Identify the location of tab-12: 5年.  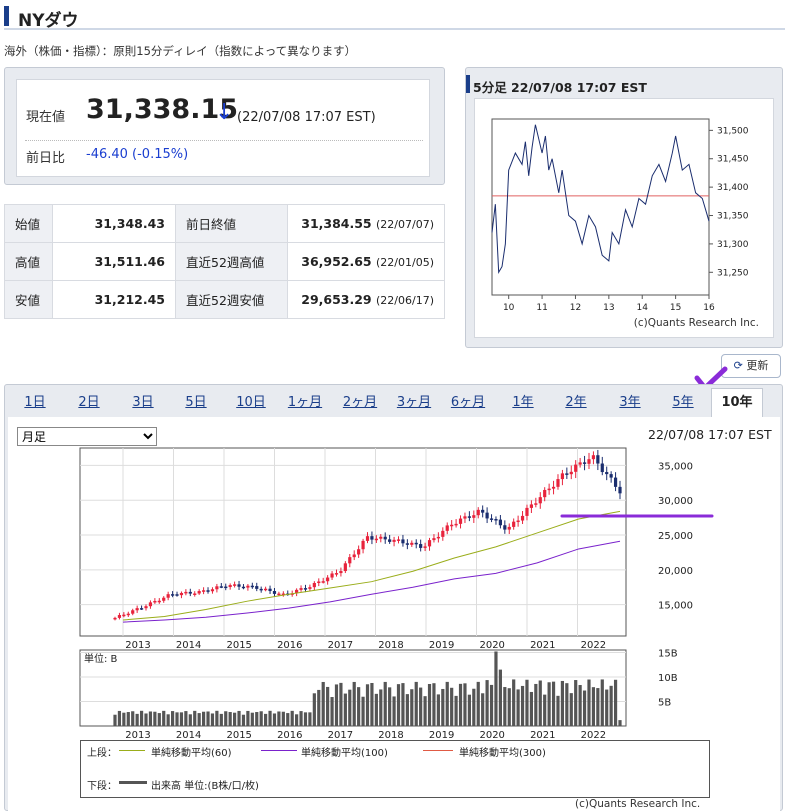
(683, 403).